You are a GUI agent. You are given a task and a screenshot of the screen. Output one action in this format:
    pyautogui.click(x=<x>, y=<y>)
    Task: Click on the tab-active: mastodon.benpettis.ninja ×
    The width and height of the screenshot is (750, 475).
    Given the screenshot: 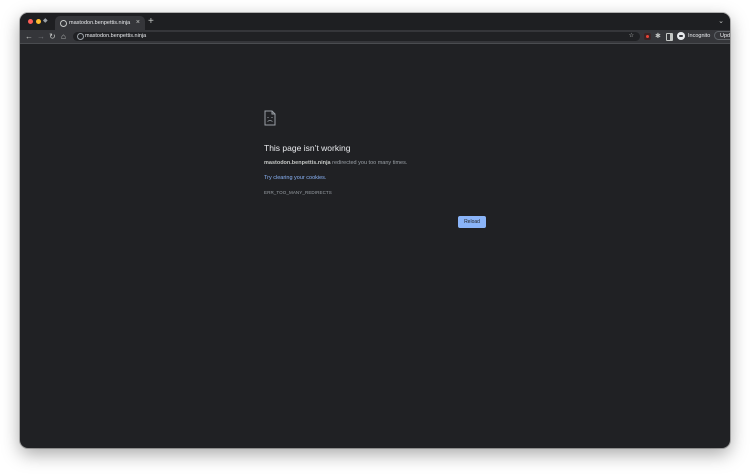 What is the action you would take?
    pyautogui.click(x=100, y=23)
    